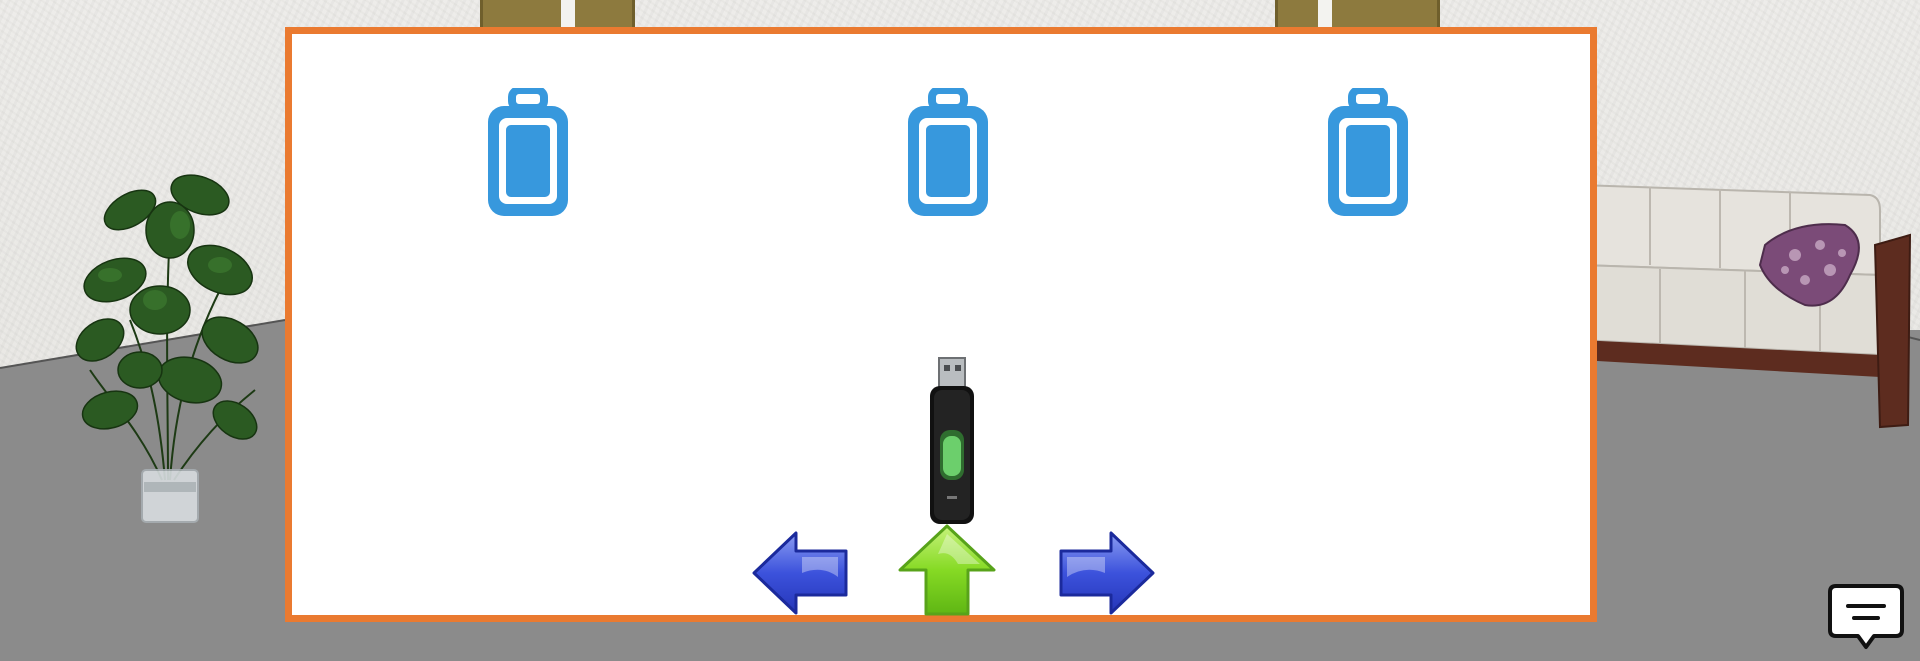 This screenshot has height=661, width=1920. I want to click on battery-slot-3-icon, so click(1368, 154).